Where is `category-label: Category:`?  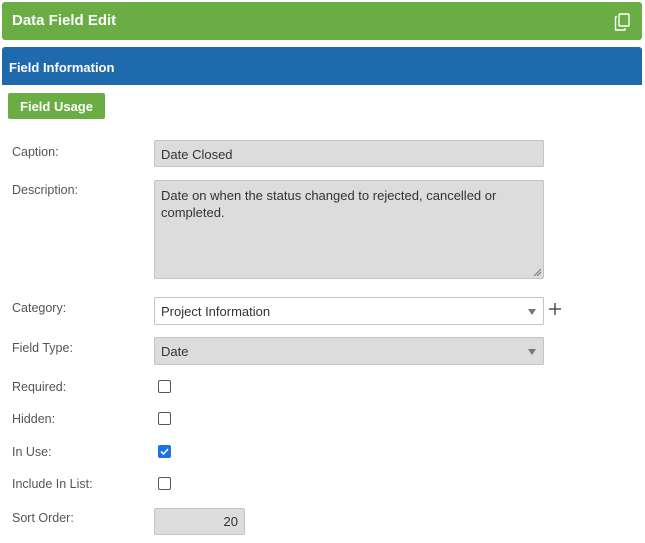
category-label: Category: is located at coordinates (39, 308).